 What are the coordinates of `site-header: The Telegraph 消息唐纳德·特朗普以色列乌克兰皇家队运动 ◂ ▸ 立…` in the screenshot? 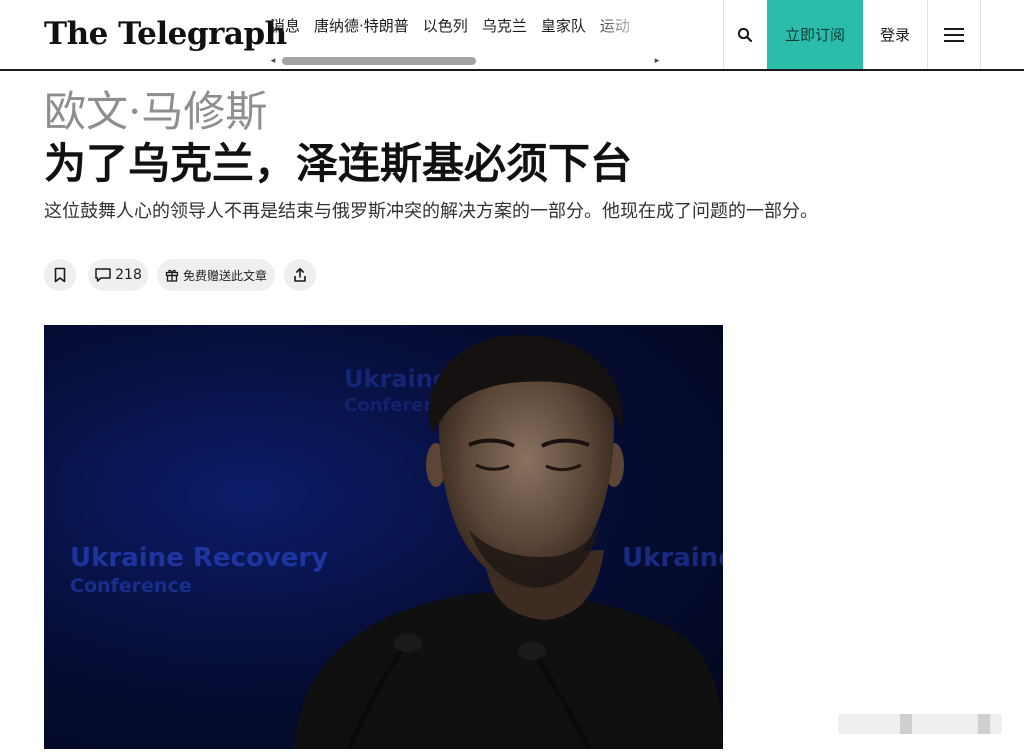 It's located at (512, 35).